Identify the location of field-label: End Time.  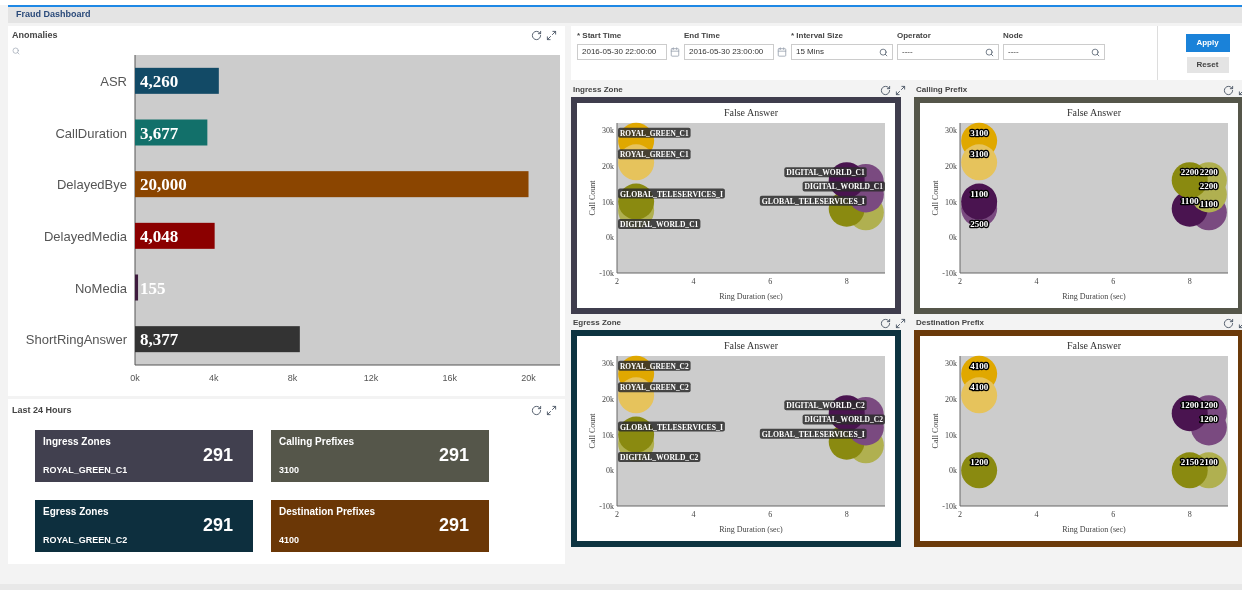
(702, 36).